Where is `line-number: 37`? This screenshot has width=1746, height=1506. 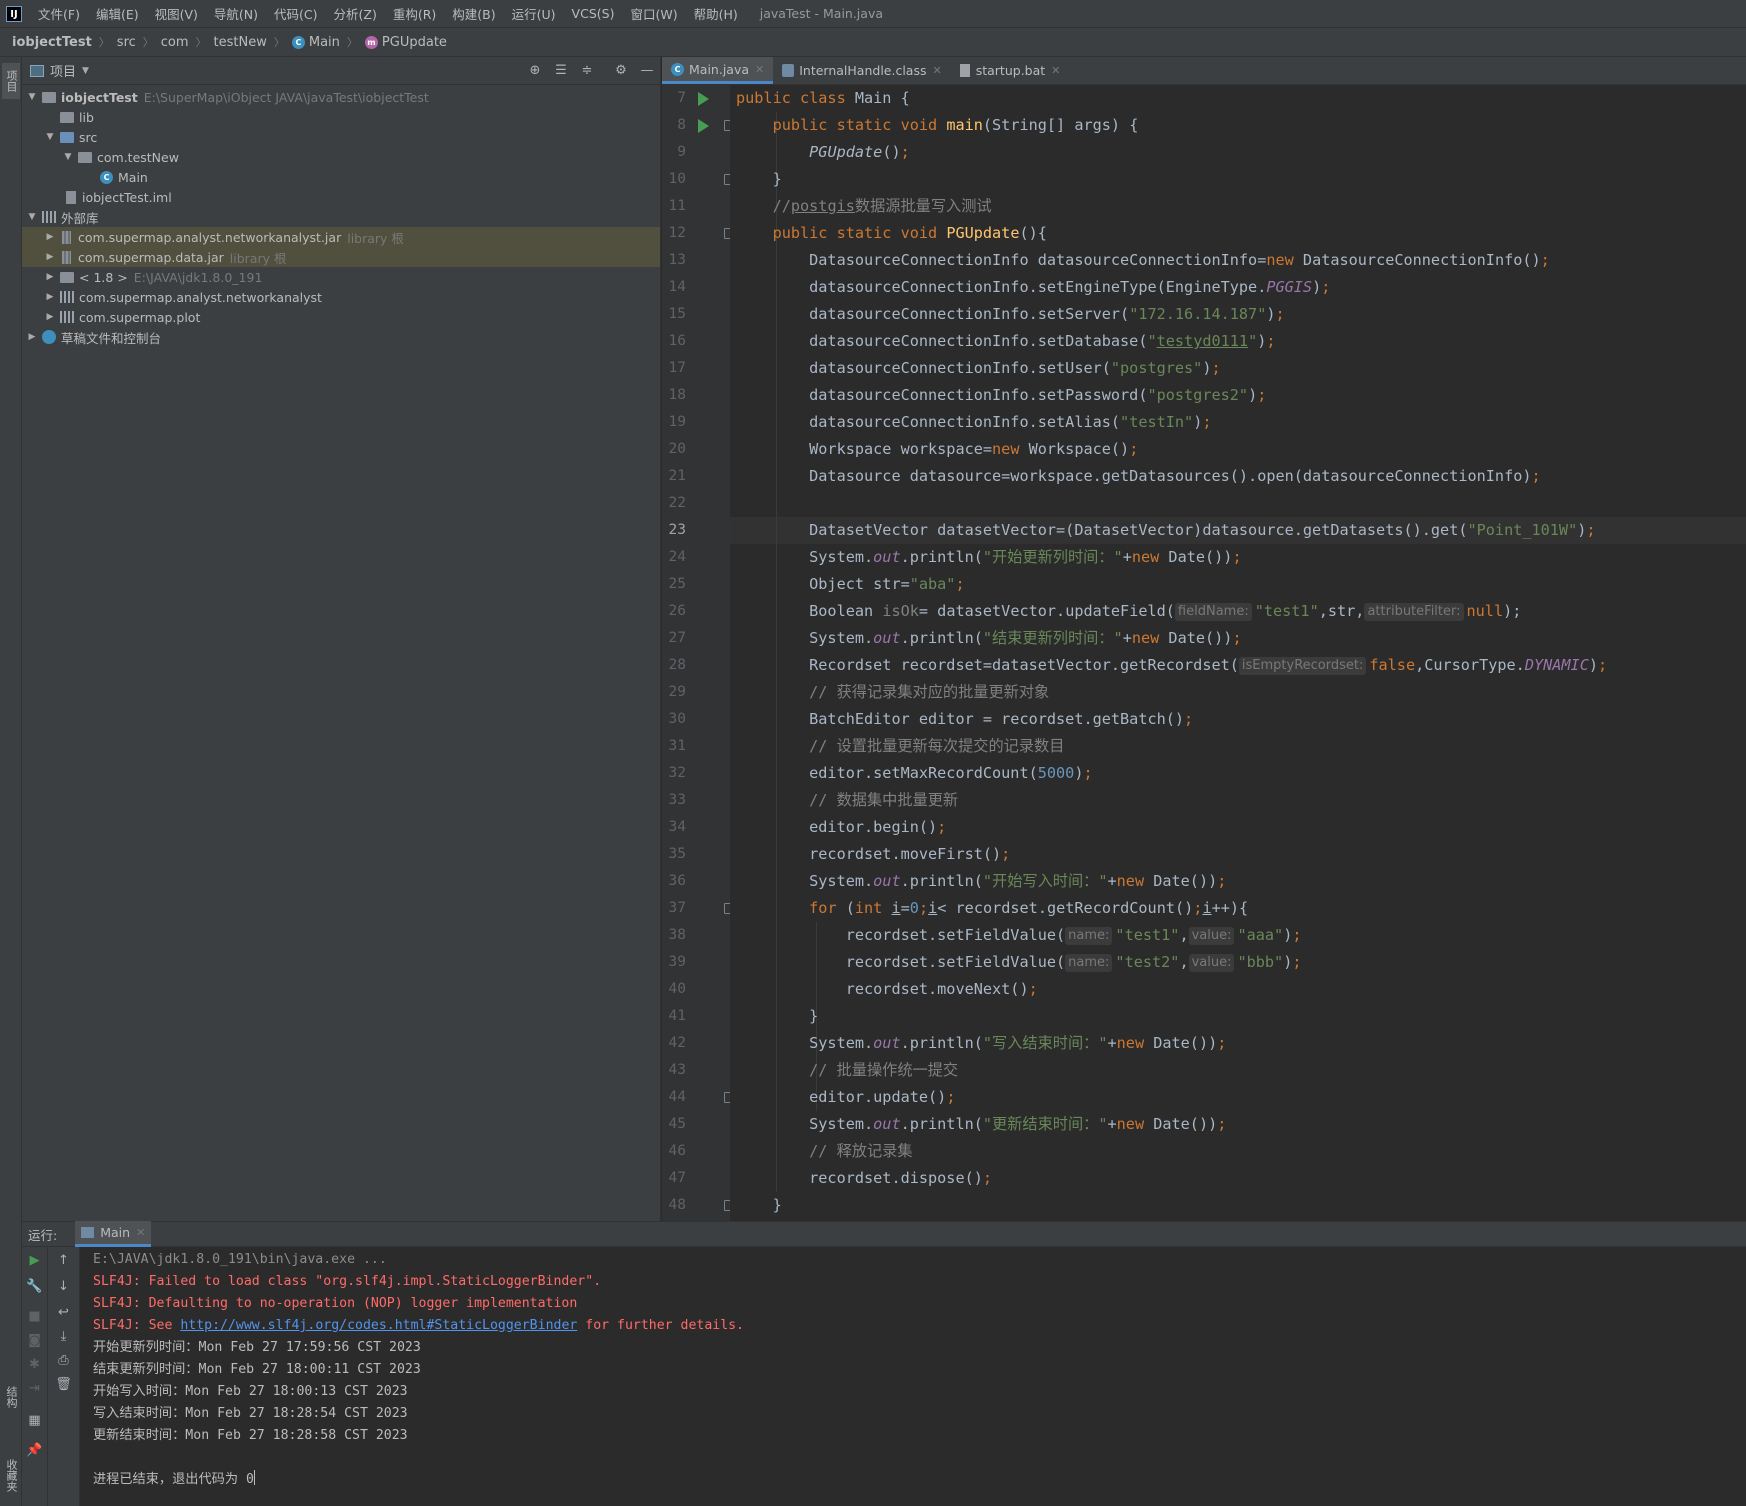
line-number: 37 is located at coordinates (677, 908).